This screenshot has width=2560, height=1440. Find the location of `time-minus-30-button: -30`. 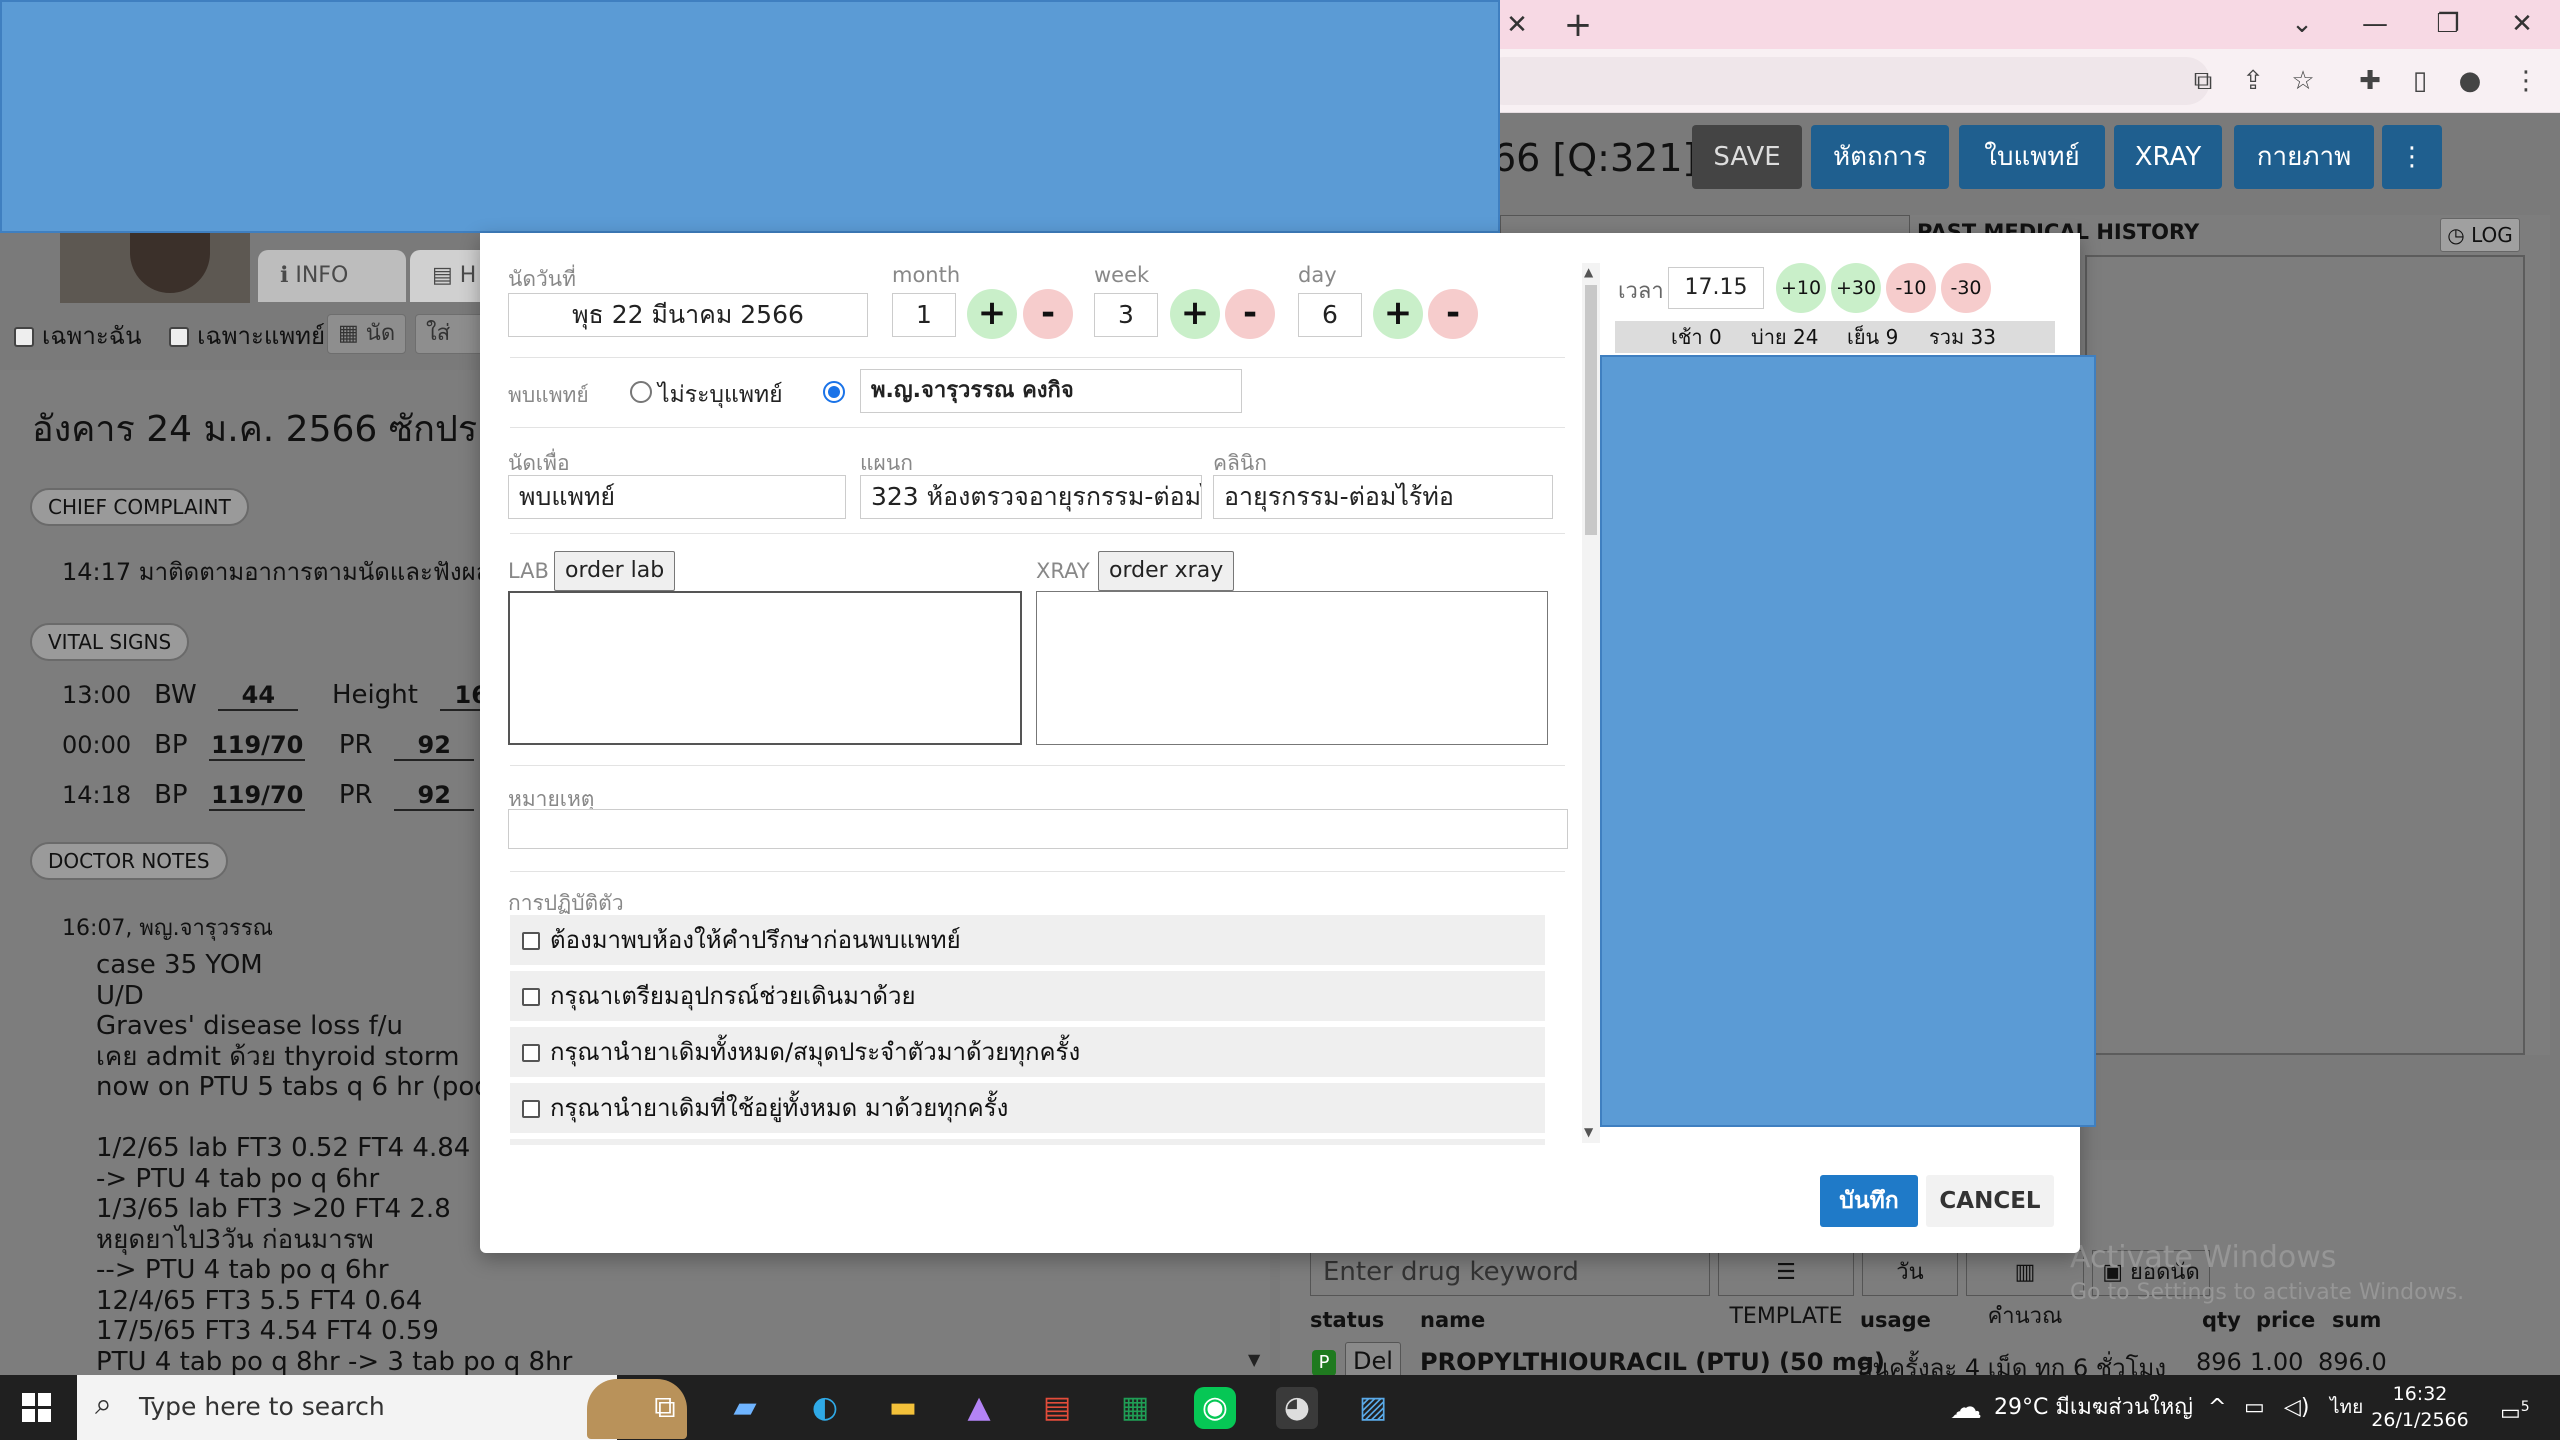

time-minus-30-button: -30 is located at coordinates (1966, 288).